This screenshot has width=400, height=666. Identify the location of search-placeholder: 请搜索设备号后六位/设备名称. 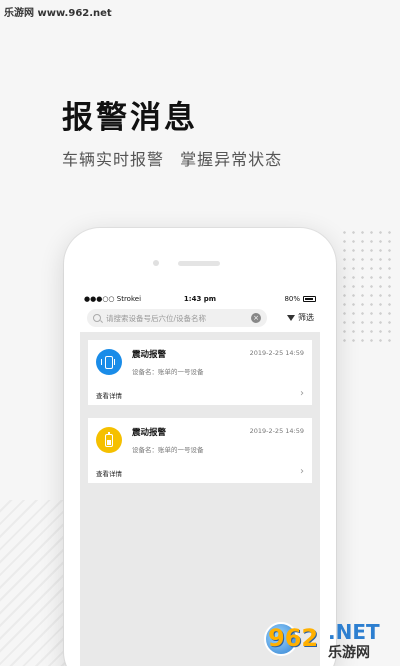
(156, 318).